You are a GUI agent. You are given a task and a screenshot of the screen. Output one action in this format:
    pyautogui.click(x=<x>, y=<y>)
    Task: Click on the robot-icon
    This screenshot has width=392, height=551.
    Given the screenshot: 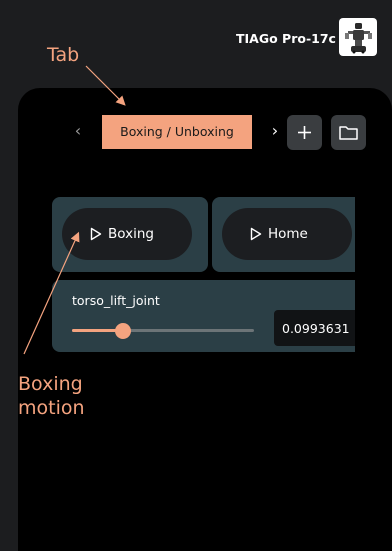 What is the action you would take?
    pyautogui.click(x=358, y=37)
    